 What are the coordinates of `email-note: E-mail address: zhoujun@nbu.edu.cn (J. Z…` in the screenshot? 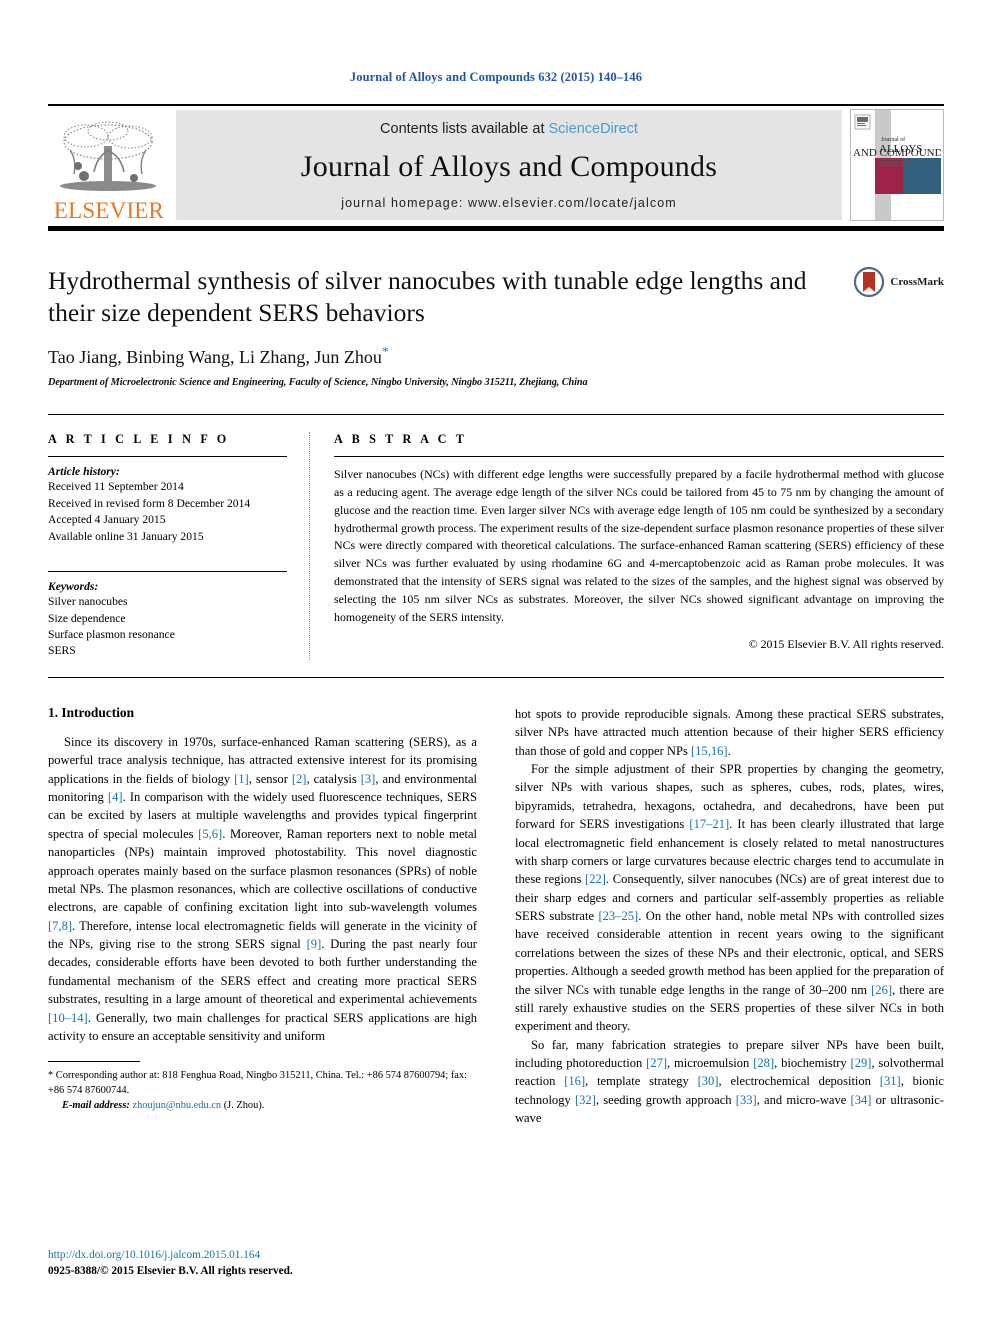 It's located at (262, 1106).